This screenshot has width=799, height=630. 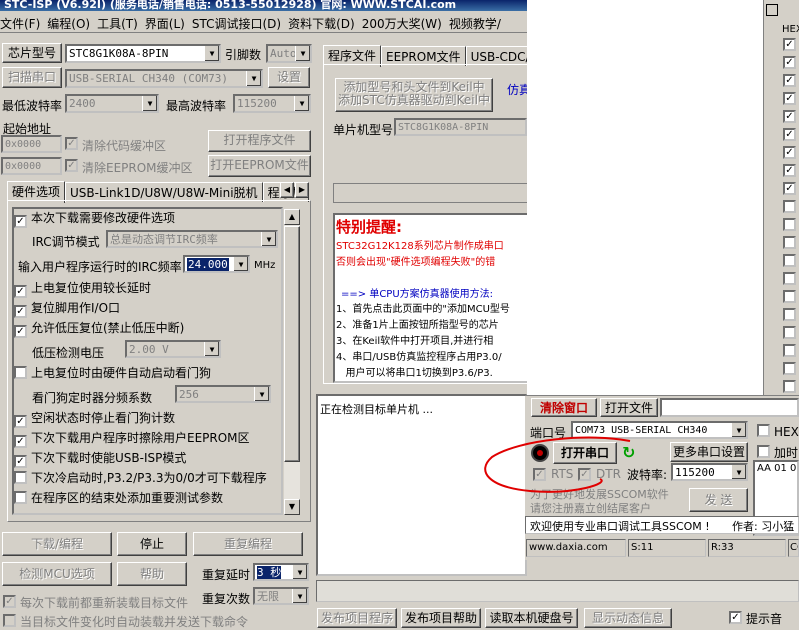 I want to click on option-long-delay: ✓ 上电复位使用较长延时, so click(x=82, y=289).